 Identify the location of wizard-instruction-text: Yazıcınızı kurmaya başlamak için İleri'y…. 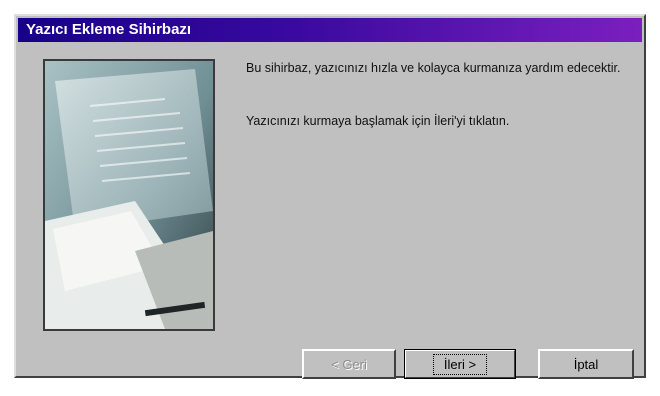
(378, 121).